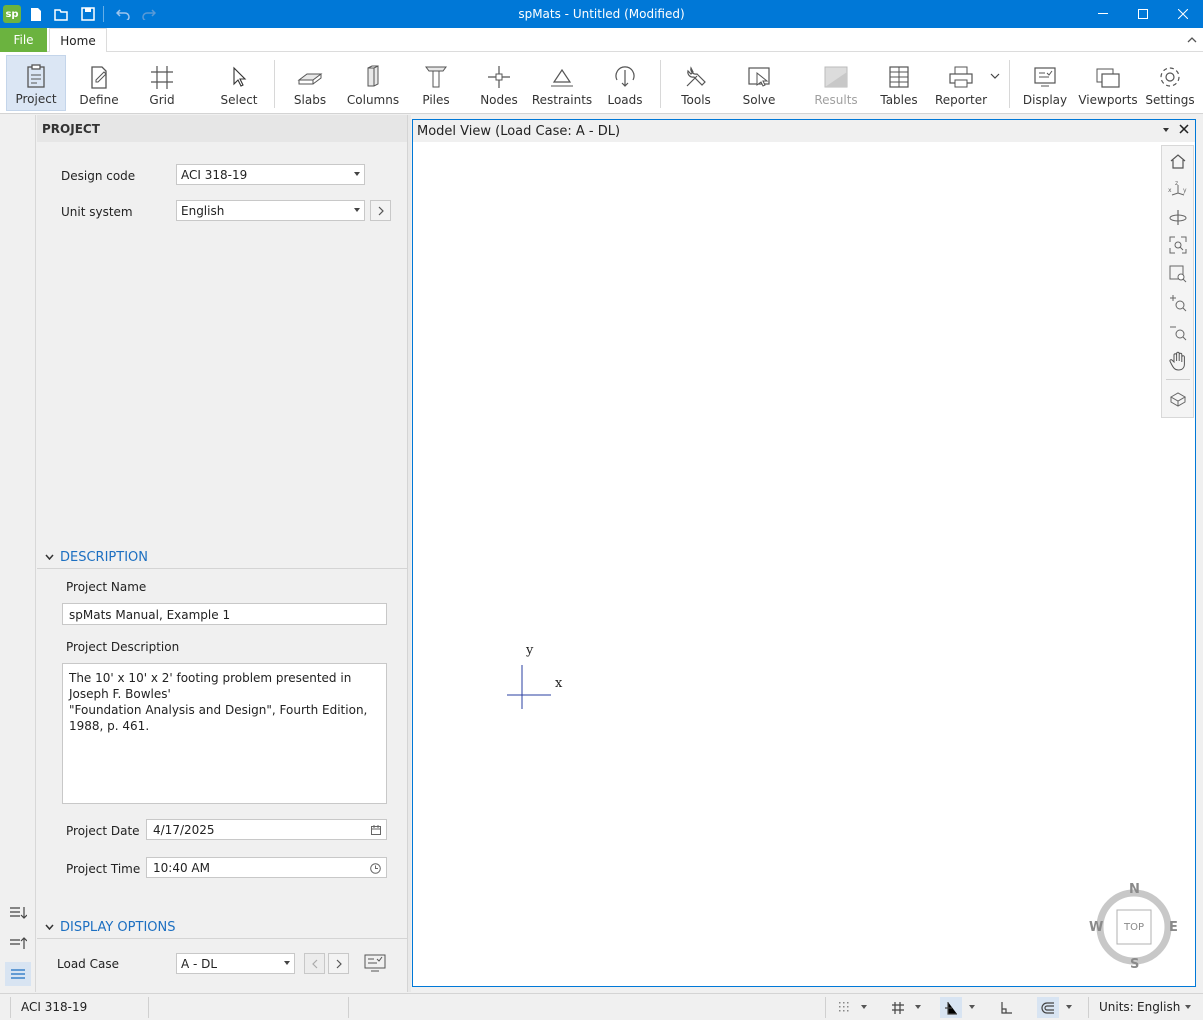 This screenshot has width=1203, height=1020. Describe the element at coordinates (18, 943) in the screenshot. I see `collapse-all-icon` at that location.